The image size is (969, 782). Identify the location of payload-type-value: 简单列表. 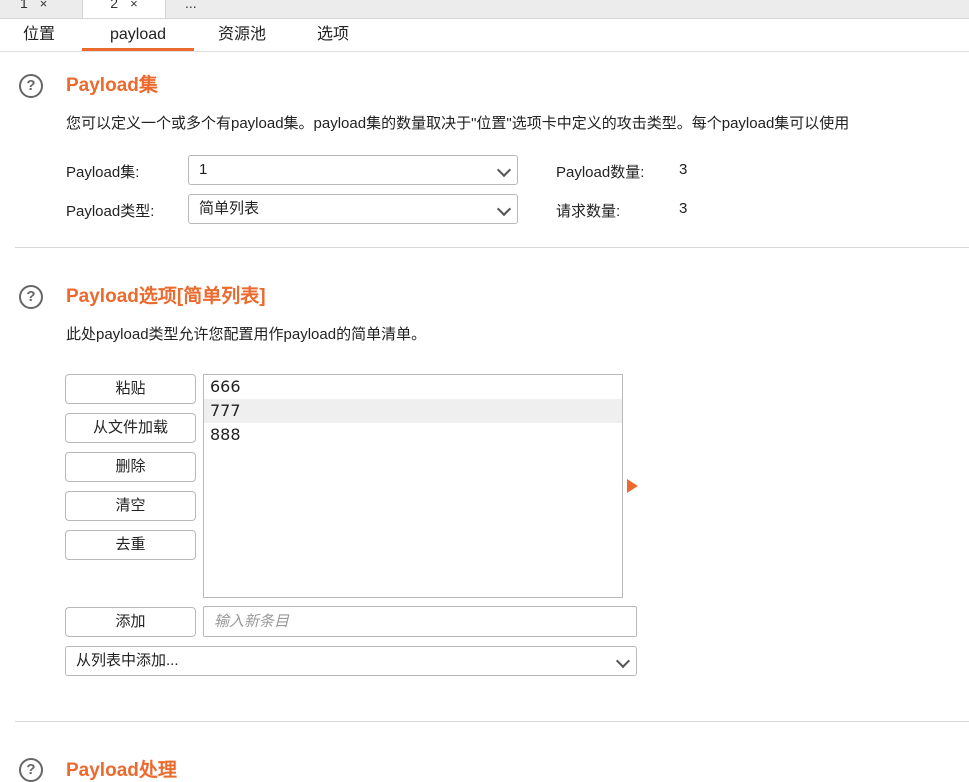
(229, 208).